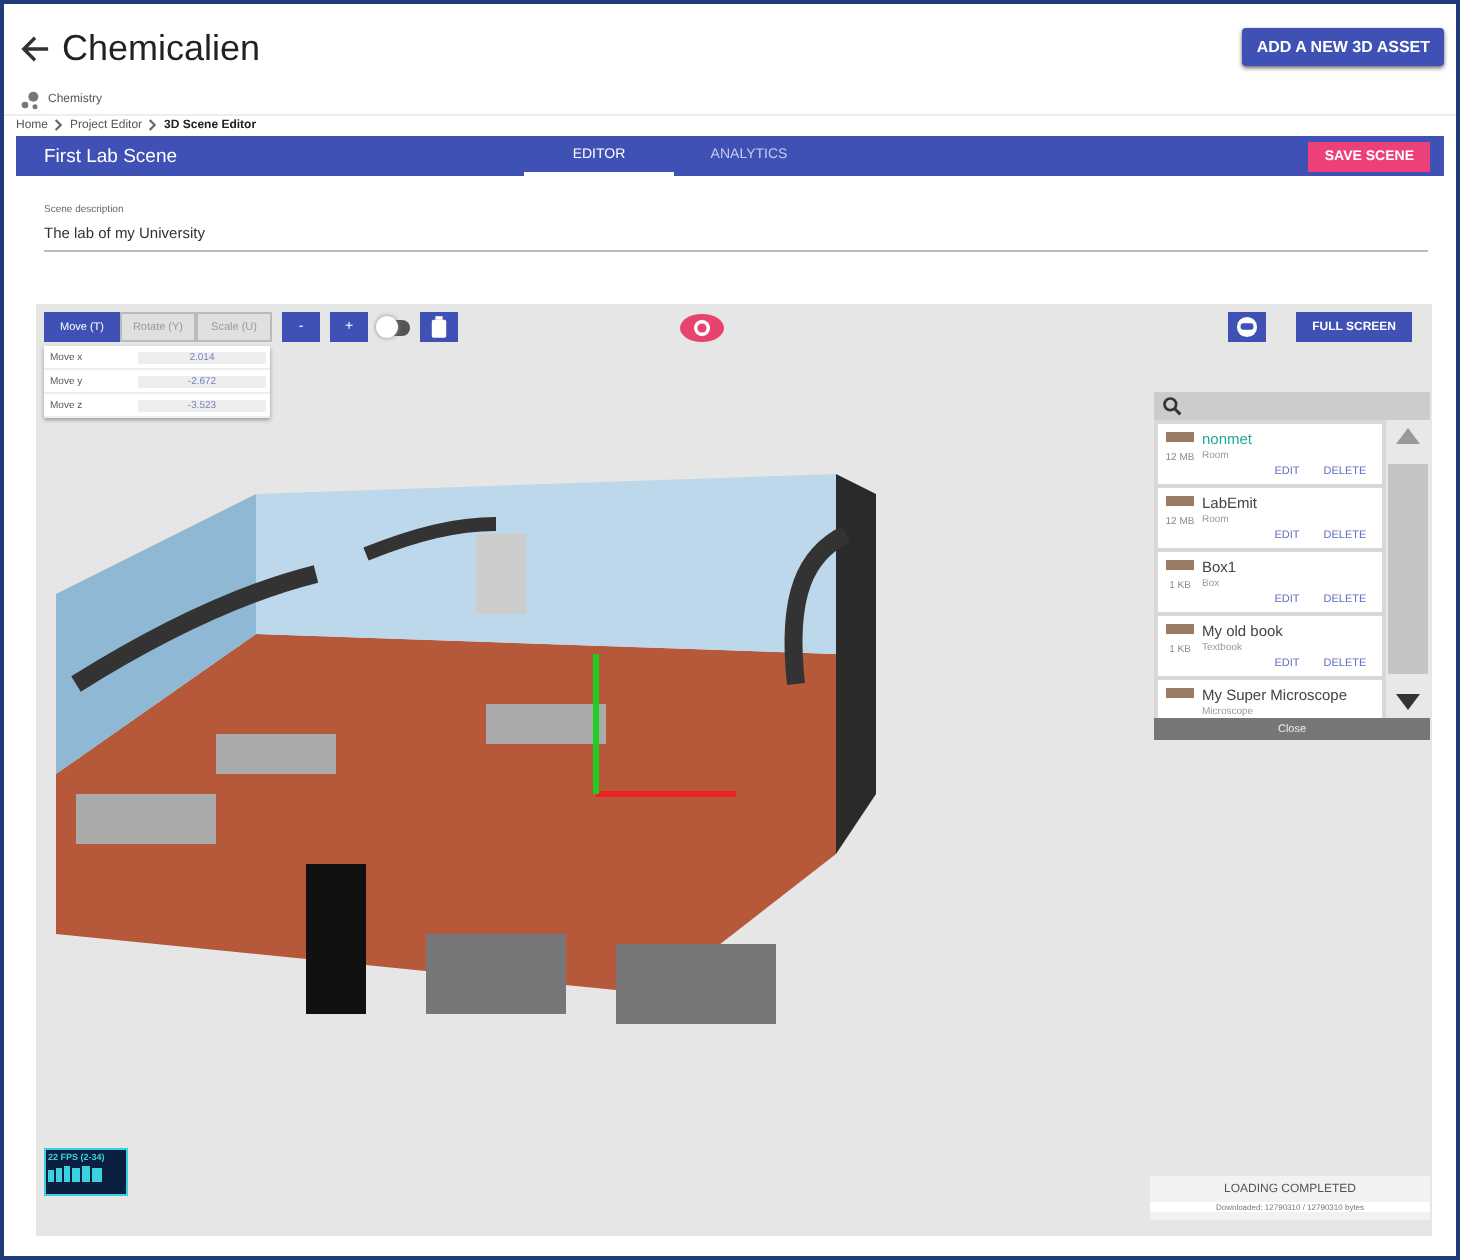 The width and height of the screenshot is (1460, 1260). I want to click on scroll-down-arrow-icon, so click(1408, 702).